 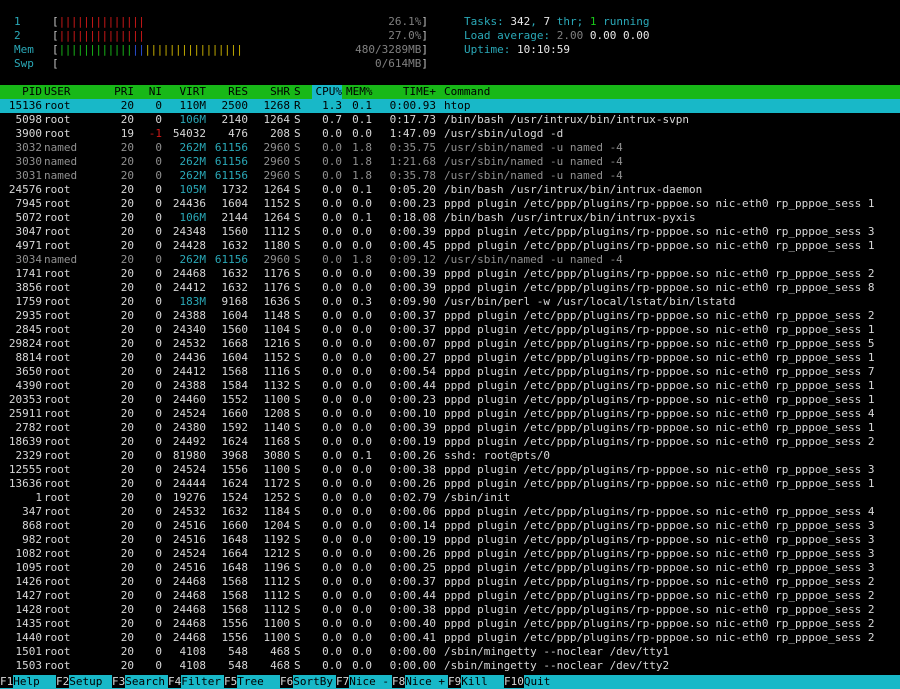 What do you see at coordinates (28, 682) in the screenshot?
I see `fkey-help: F1Help` at bounding box center [28, 682].